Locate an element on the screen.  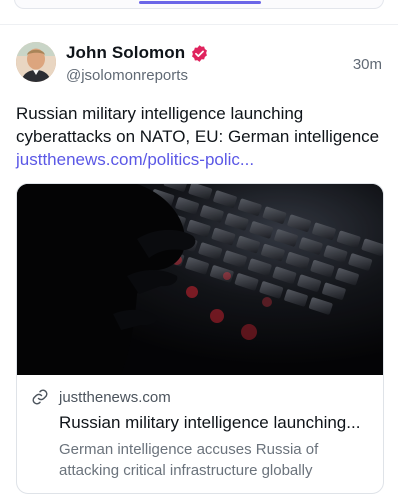
avatar-photo is located at coordinates (36, 62).